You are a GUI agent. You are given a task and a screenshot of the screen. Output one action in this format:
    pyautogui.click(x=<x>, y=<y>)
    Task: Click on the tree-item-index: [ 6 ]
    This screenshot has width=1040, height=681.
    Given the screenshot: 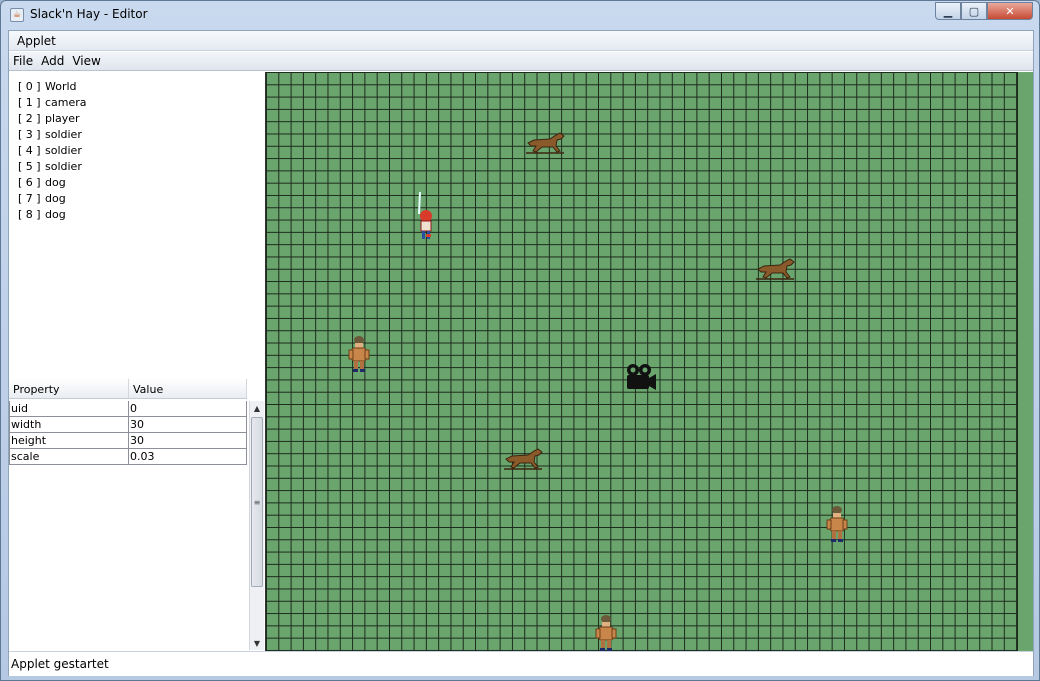 What is the action you would take?
    pyautogui.click(x=29, y=182)
    